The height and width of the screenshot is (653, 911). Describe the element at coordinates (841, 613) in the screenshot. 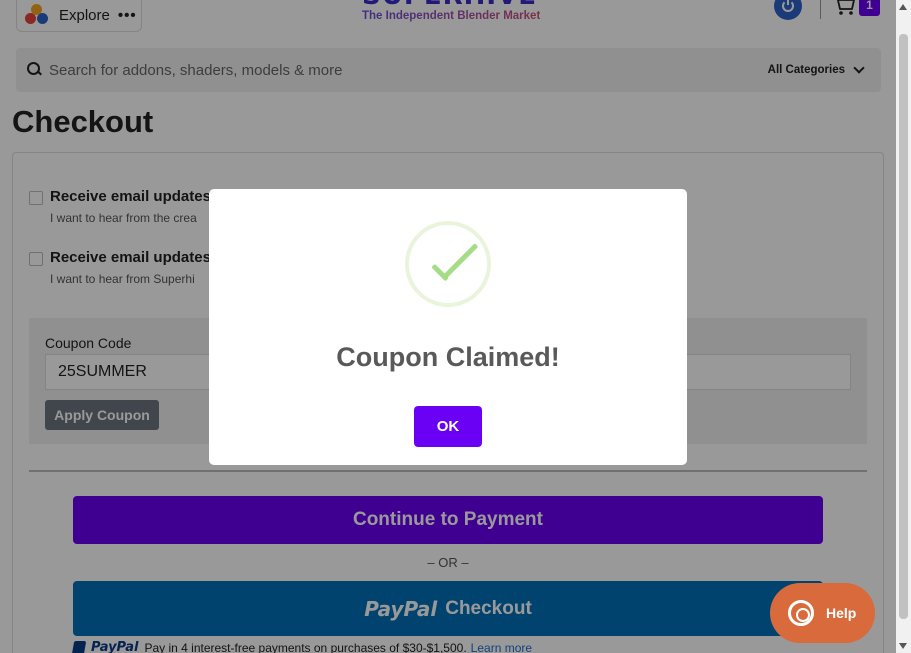

I see `help-label: Help` at that location.